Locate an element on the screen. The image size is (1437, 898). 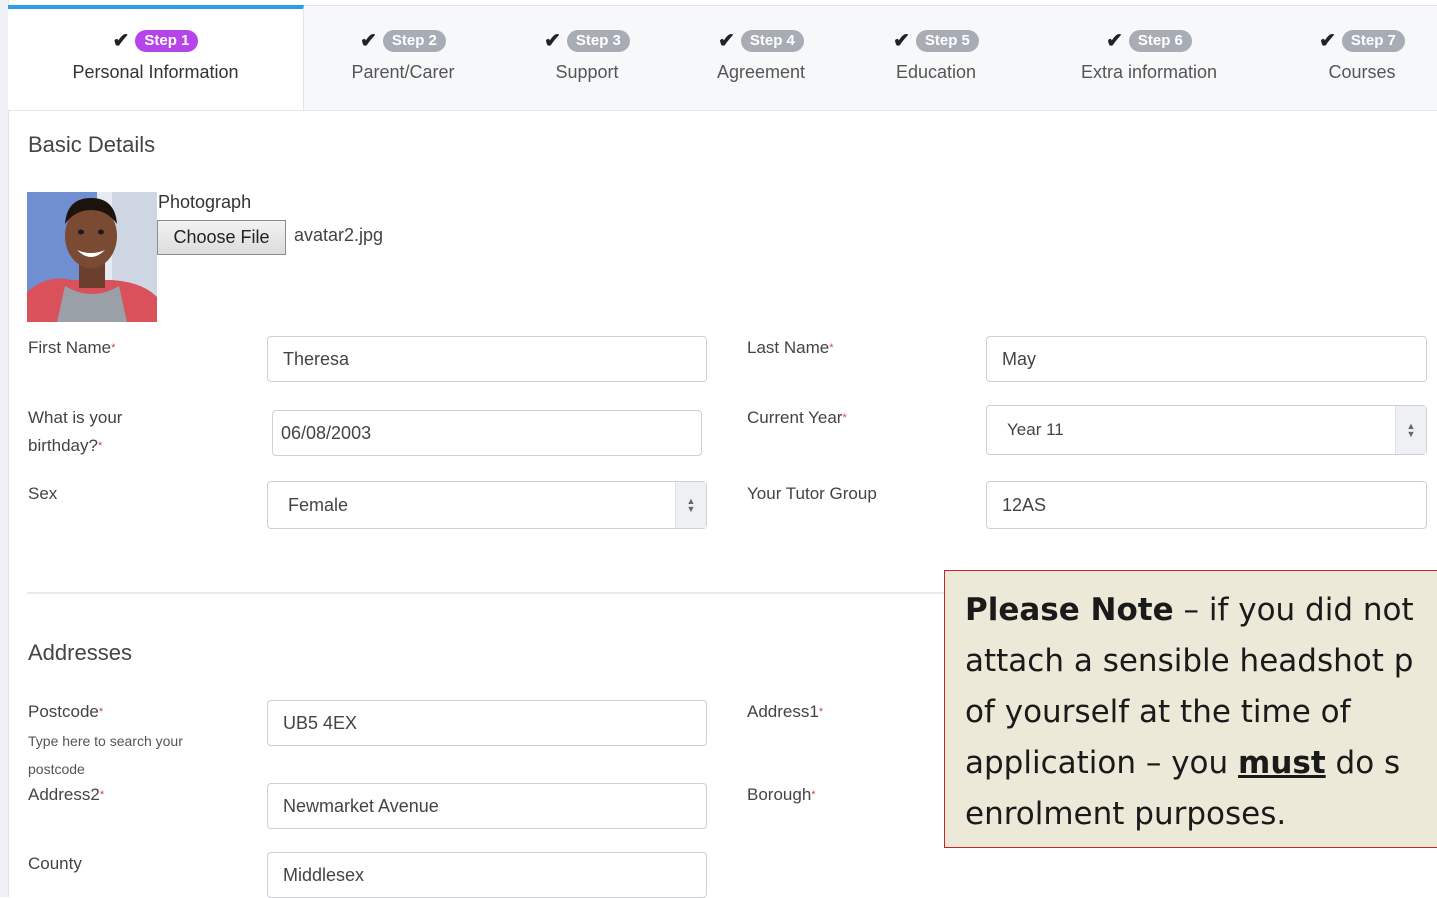
postcode-hint: Type here to search your postcode is located at coordinates (105, 755).